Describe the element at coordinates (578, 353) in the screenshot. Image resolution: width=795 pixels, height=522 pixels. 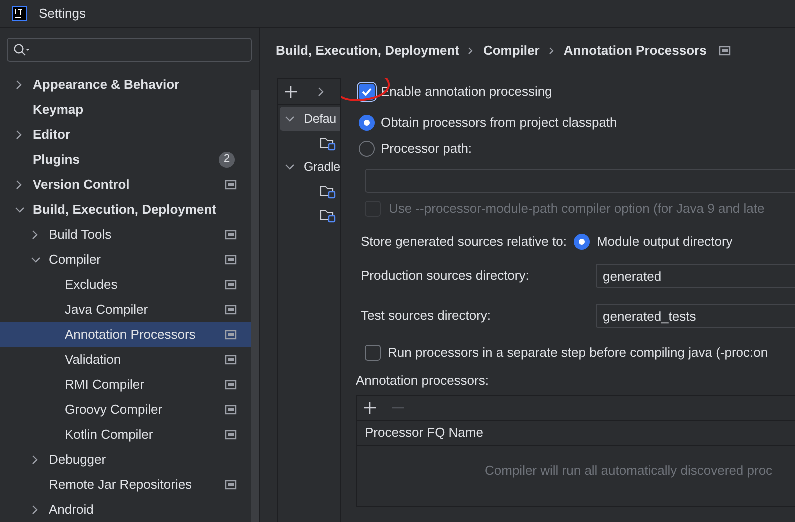
I see `checkbox-label: Run processors in a separate step before compiling java (-proc:on` at that location.